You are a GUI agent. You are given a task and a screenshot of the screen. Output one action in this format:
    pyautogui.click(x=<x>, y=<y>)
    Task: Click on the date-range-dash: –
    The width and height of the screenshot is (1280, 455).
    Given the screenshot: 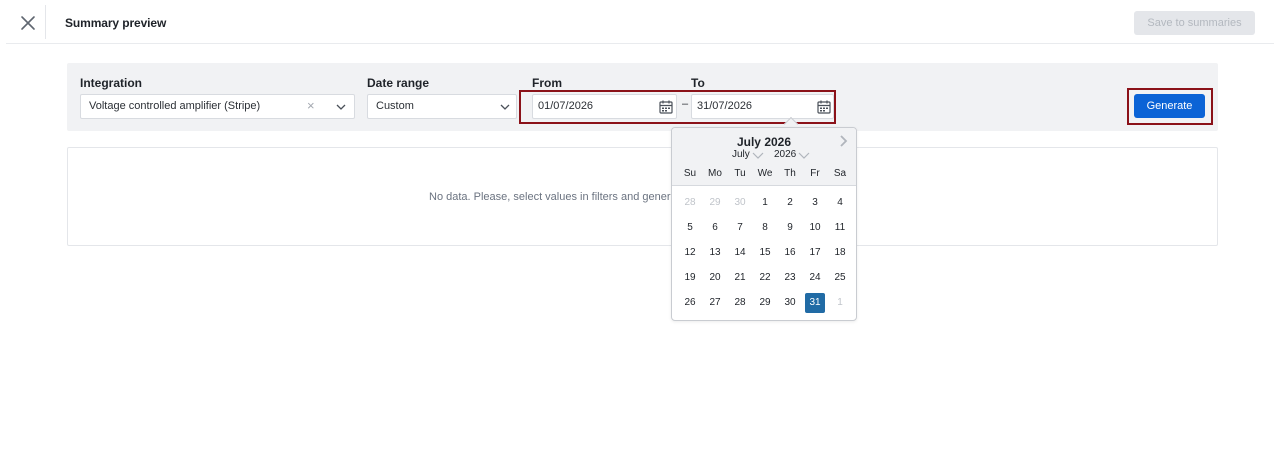 What is the action you would take?
    pyautogui.click(x=685, y=104)
    